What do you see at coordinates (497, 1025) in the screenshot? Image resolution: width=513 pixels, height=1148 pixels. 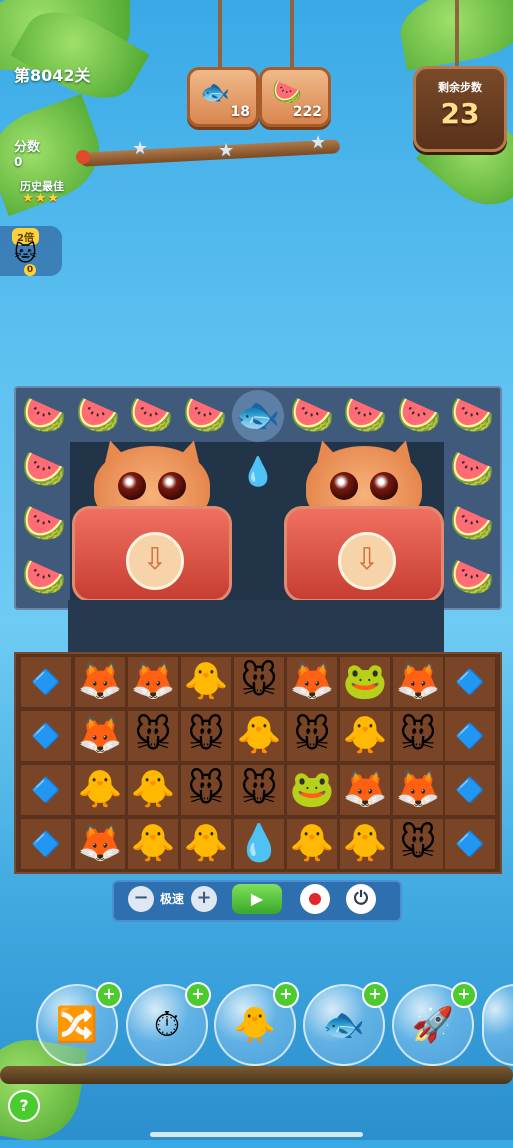 I see `partial-booster-bubble` at bounding box center [497, 1025].